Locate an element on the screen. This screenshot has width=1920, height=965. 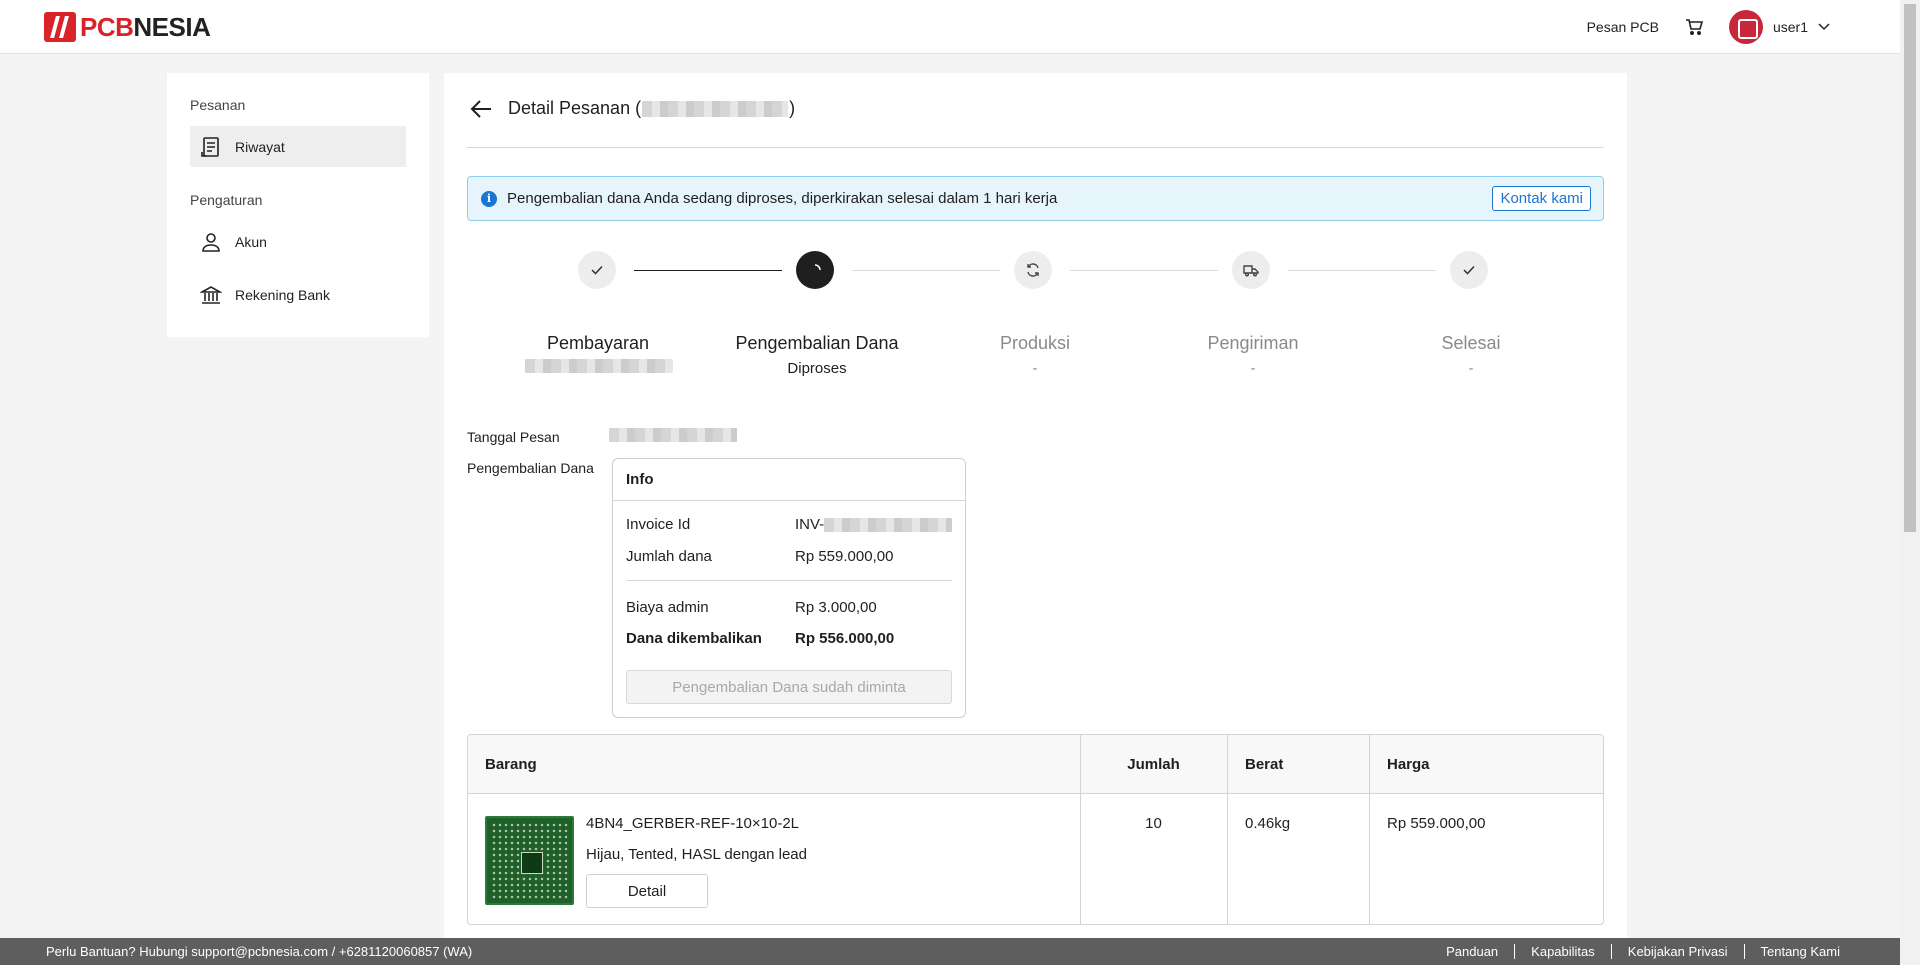
scrollbar-thumb is located at coordinates (1910, 268).